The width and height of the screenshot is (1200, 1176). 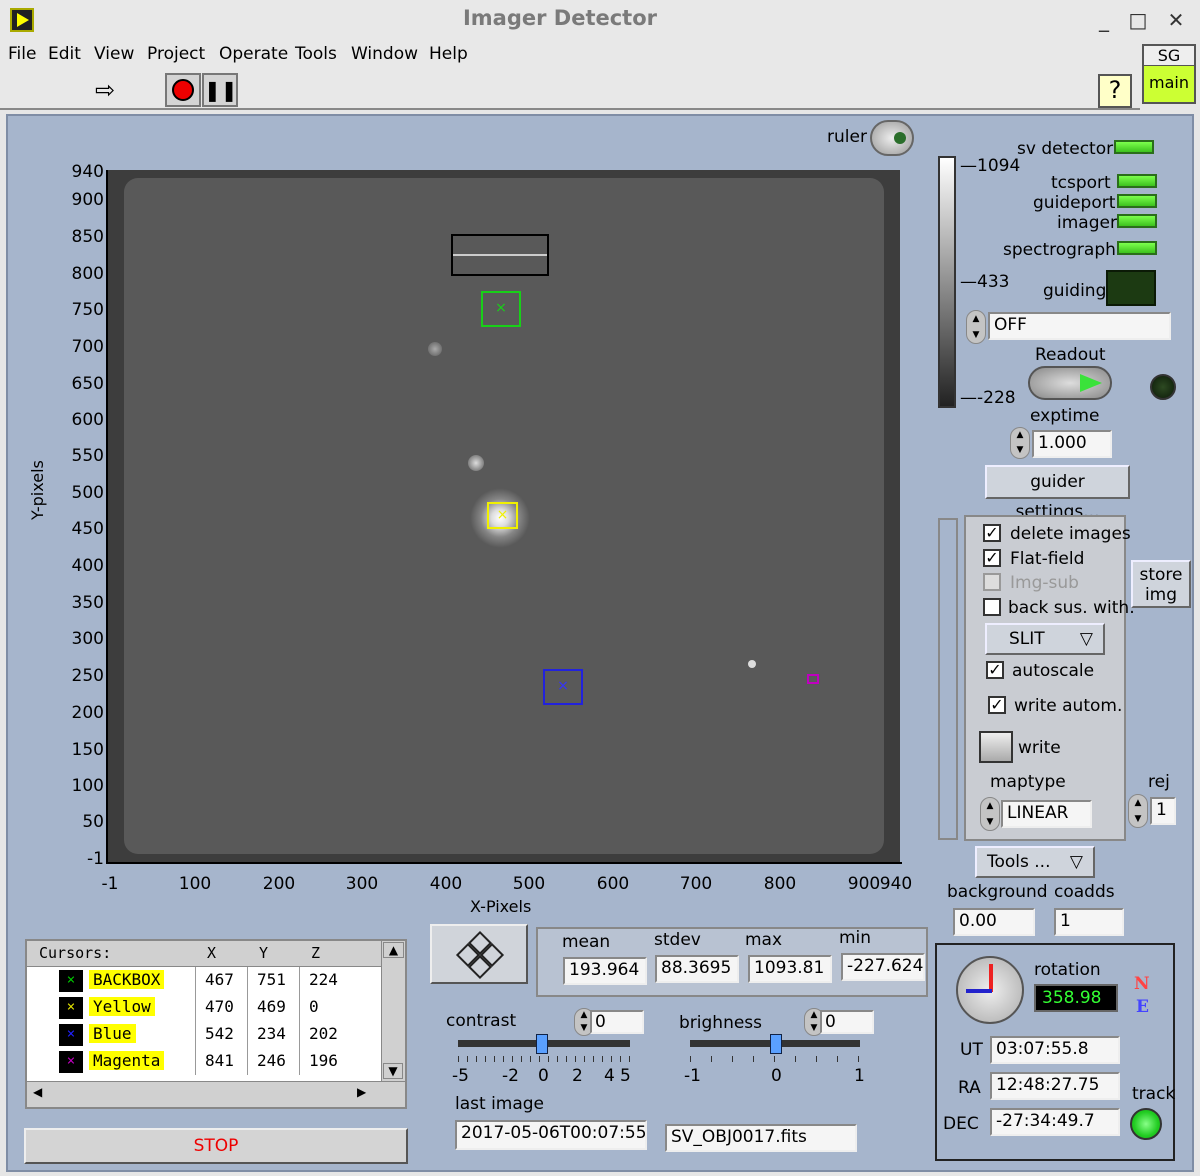 I want to click on navigator-icon, so click(x=480, y=955).